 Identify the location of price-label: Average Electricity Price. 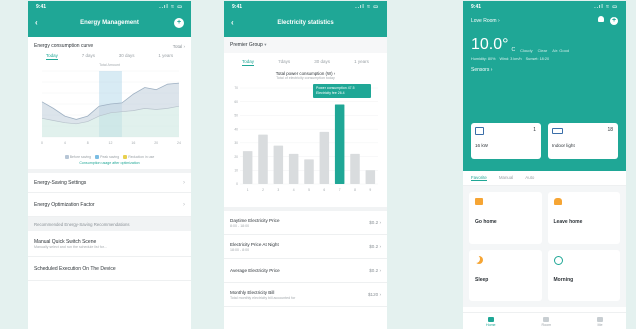
(255, 270).